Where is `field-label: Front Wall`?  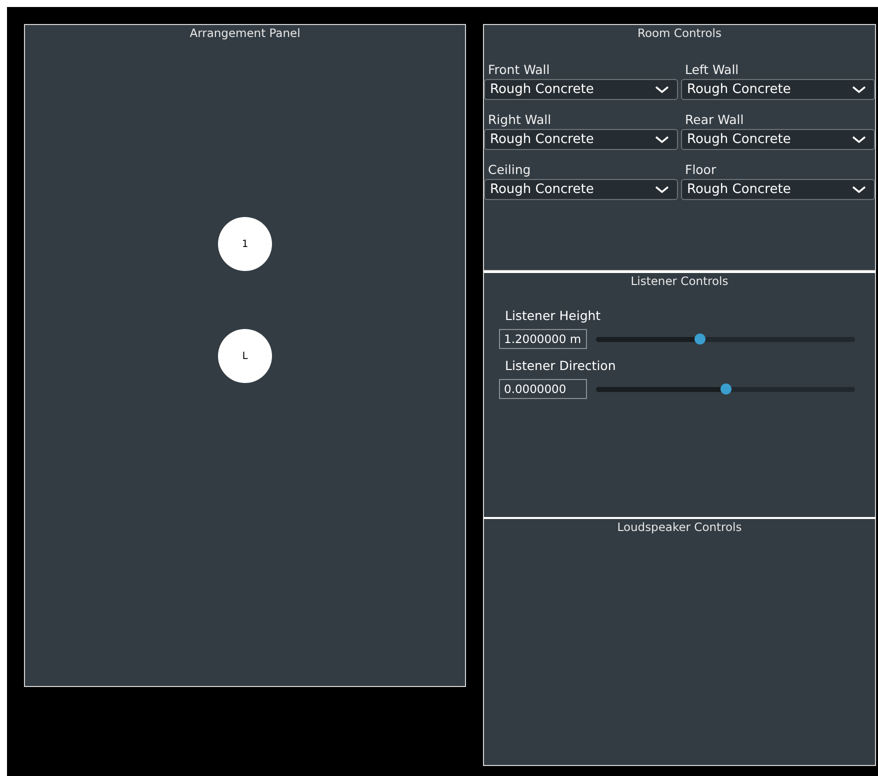 field-label: Front Wall is located at coordinates (519, 69).